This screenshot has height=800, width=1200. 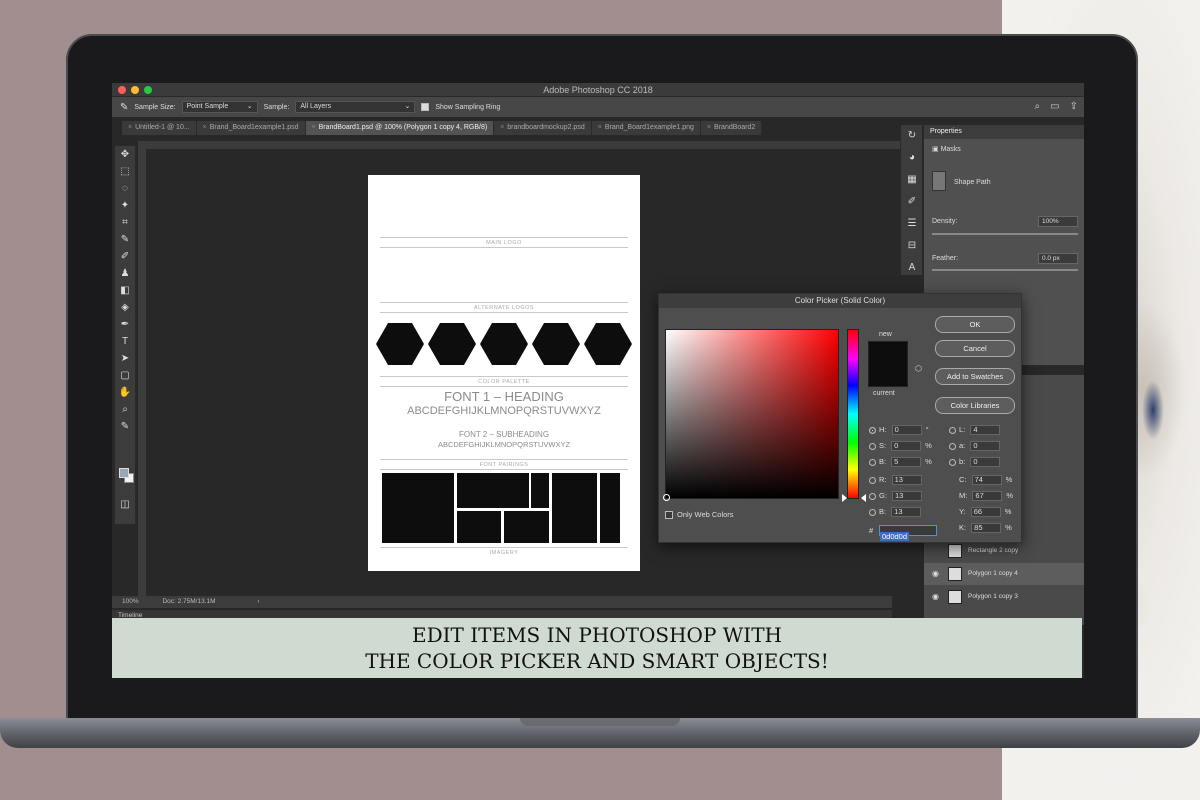 I want to click on brush-settings-icon: ✐, so click(x=912, y=202).